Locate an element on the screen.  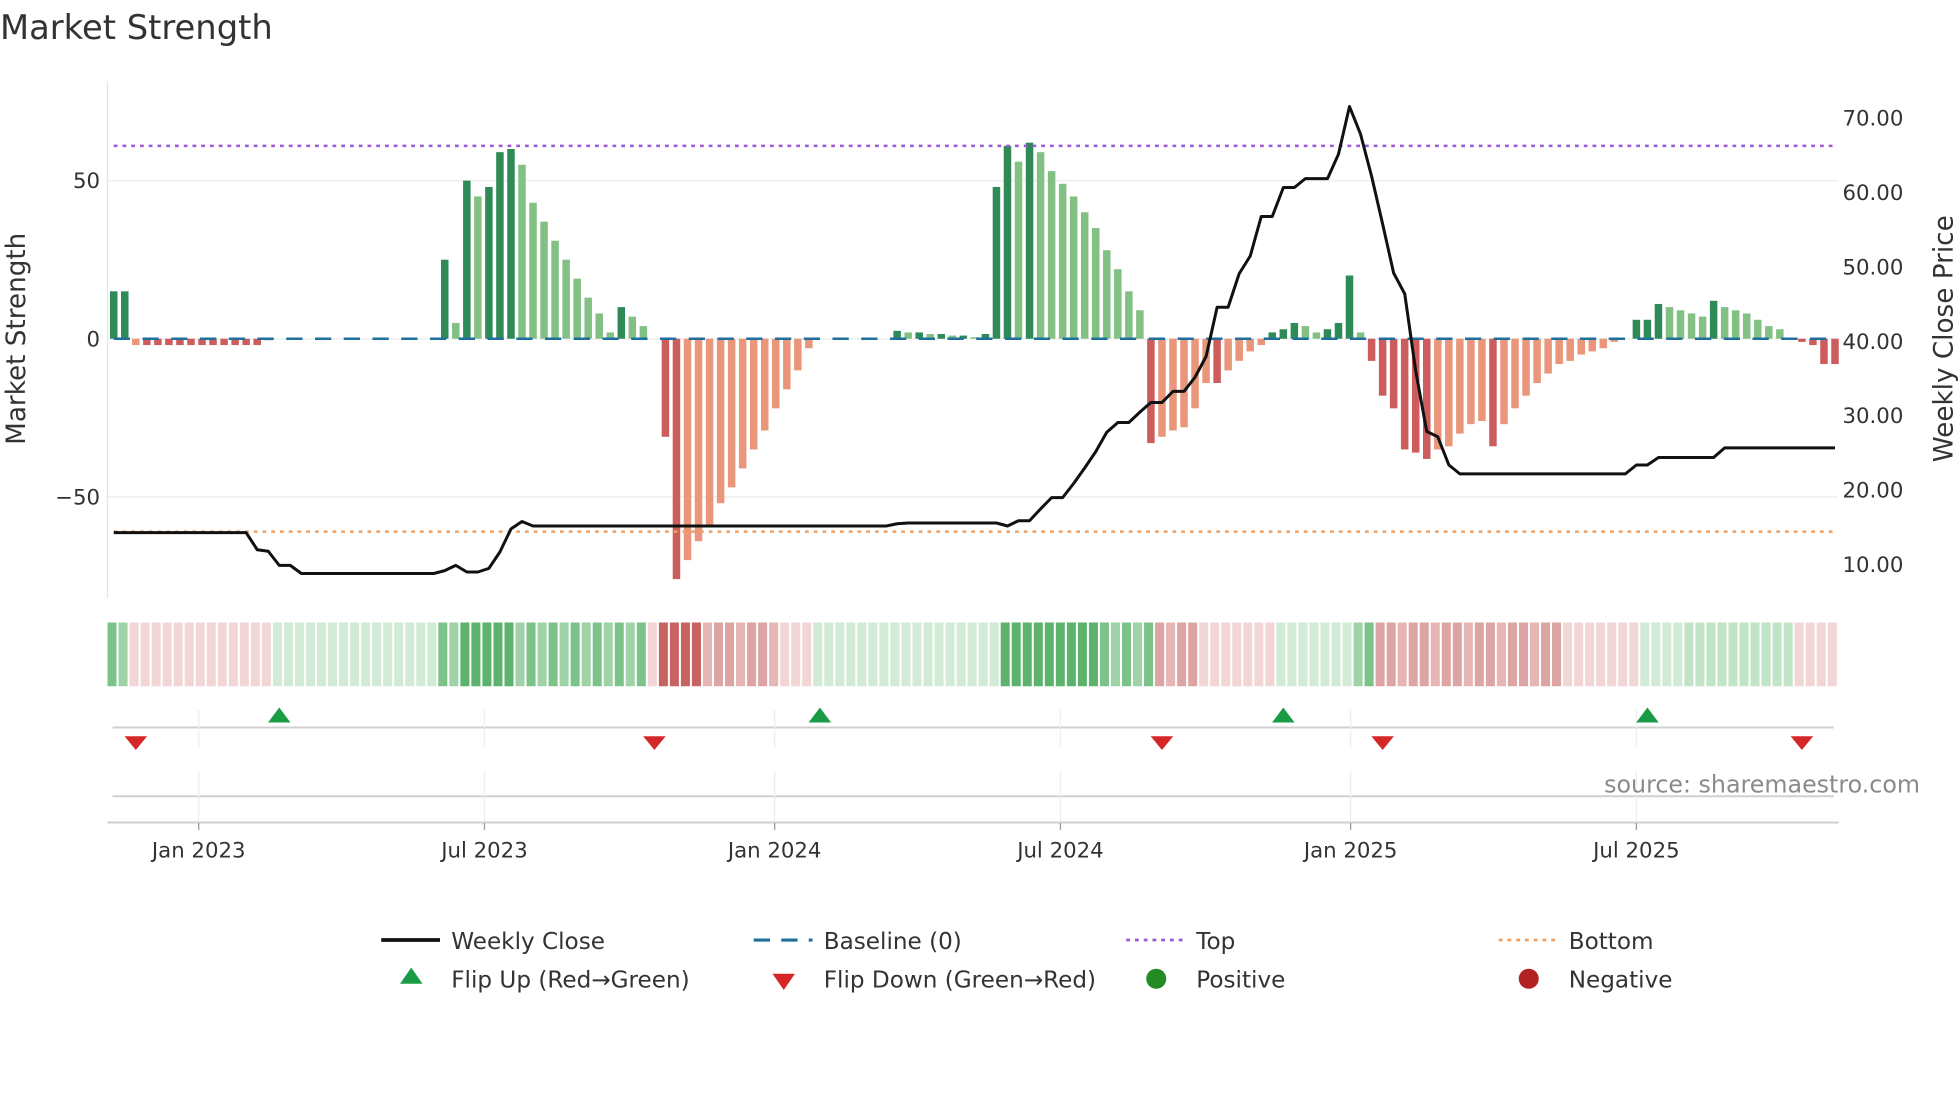
y2-tick-label: 50.00 is located at coordinates (1873, 267).